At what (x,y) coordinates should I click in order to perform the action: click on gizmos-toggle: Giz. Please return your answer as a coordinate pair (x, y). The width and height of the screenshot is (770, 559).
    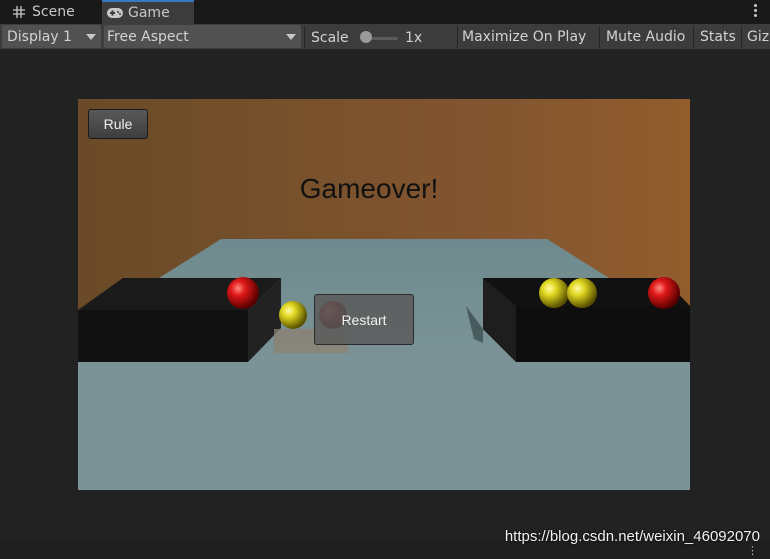
    Looking at the image, I should click on (758, 36).